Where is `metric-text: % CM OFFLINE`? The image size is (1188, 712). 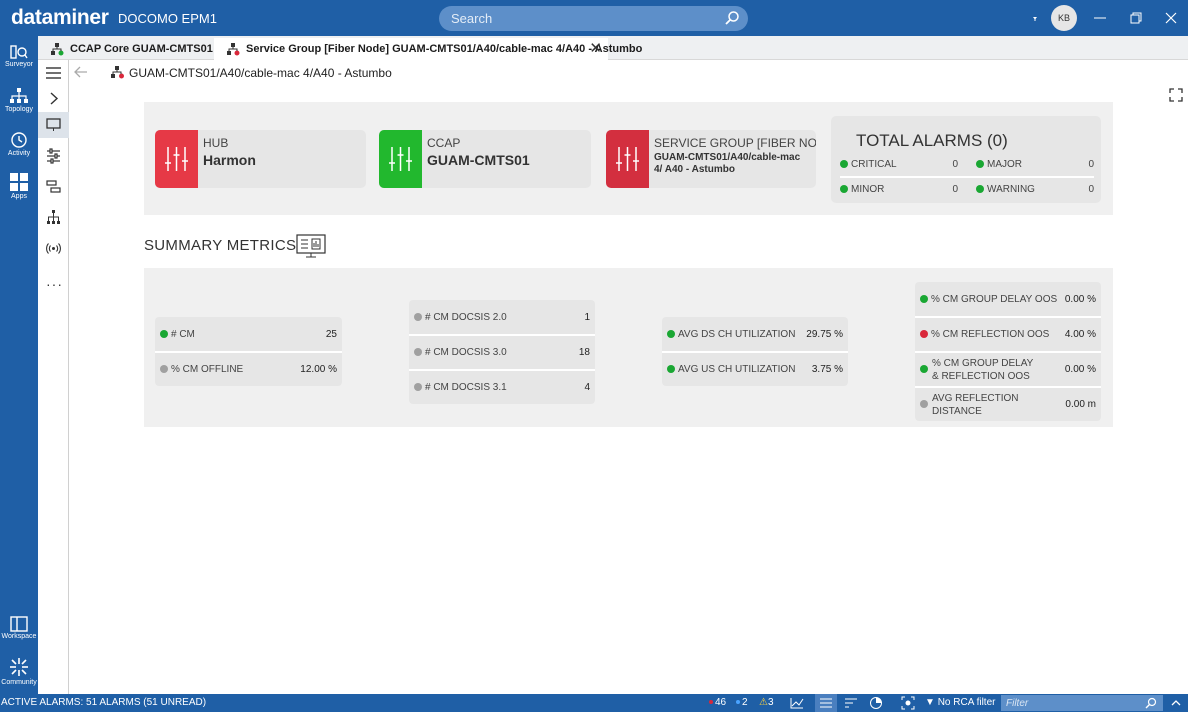
metric-text: % CM OFFLINE is located at coordinates (207, 369).